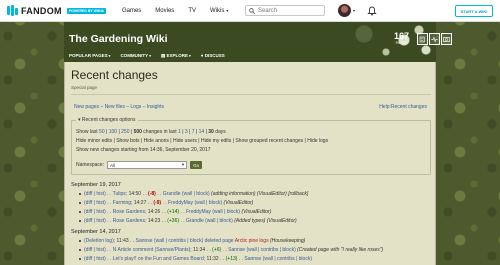 The image size is (500, 265). I want to click on powered-by-badge: POWERED BY WIKIA, so click(86, 10).